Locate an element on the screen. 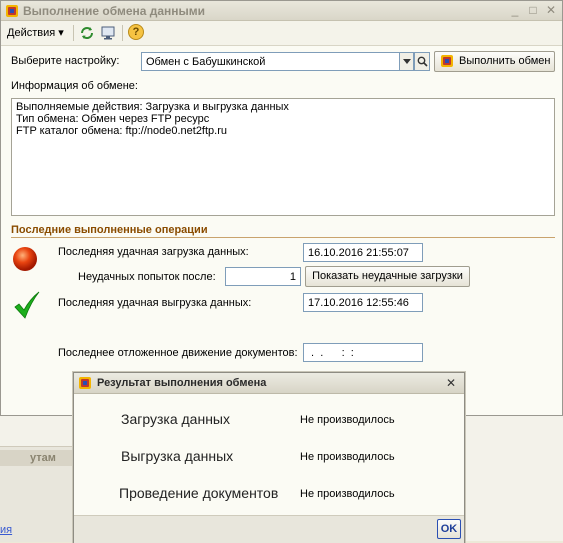  section-title: Последние выполненные операции is located at coordinates (109, 230).